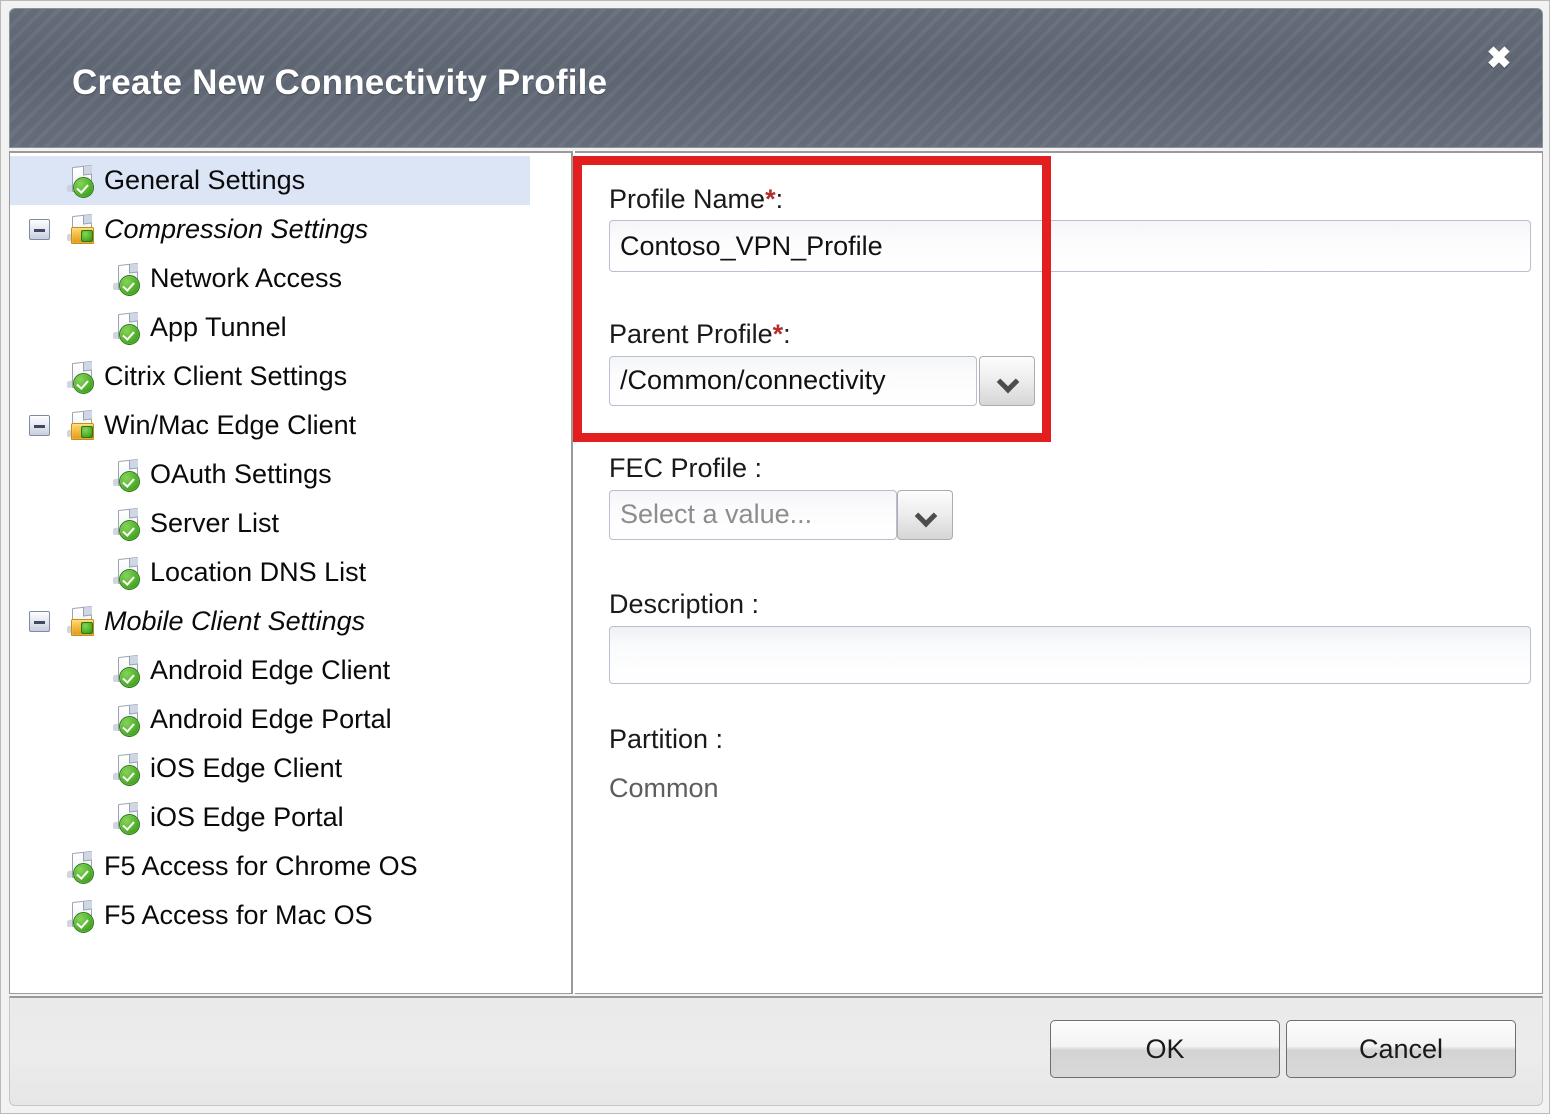 Image resolution: width=1550 pixels, height=1114 pixels. Describe the element at coordinates (686, 468) in the screenshot. I see `fec-profile-label: FEC Profile :` at that location.